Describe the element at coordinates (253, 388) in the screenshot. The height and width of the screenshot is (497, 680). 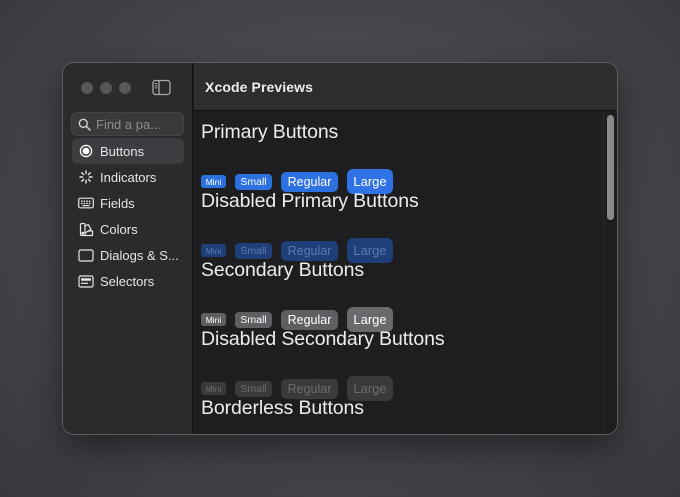
I see `disabled-secondary-small-button: Small` at that location.